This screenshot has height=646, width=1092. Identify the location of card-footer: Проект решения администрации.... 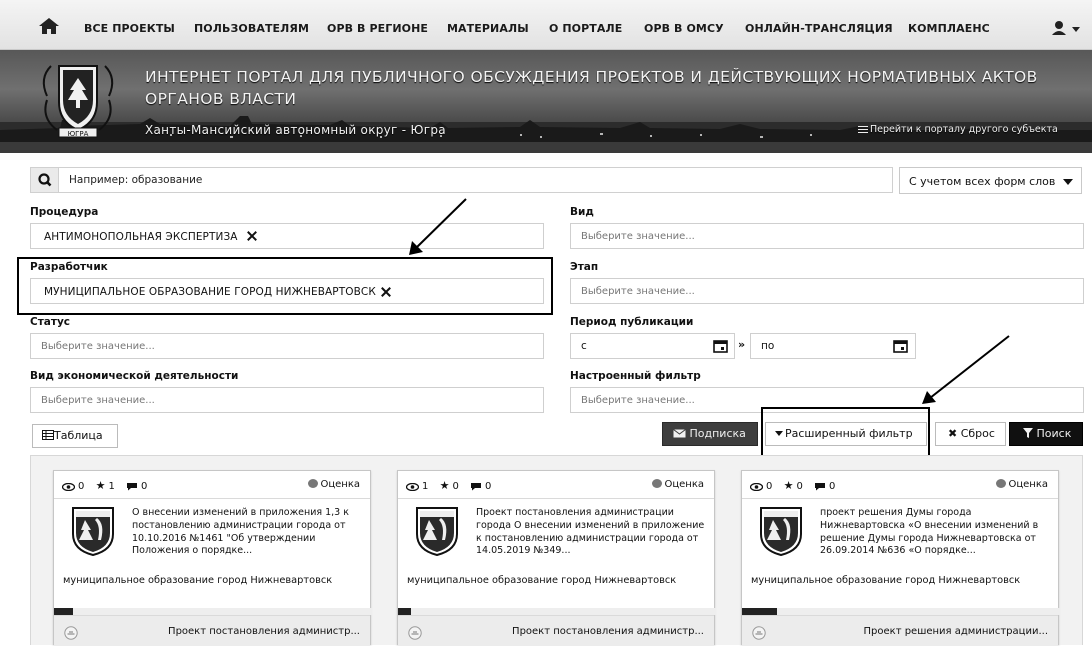
(900, 630).